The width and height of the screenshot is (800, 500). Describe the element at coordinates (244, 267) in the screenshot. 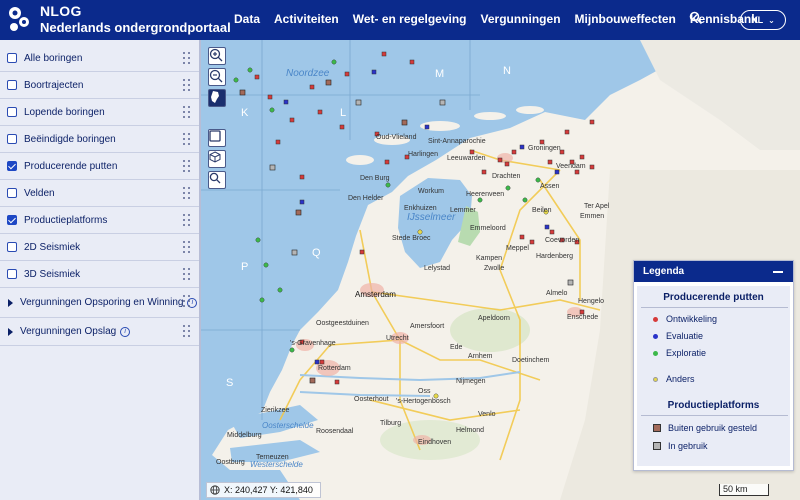

I see `block-label-p: P` at that location.